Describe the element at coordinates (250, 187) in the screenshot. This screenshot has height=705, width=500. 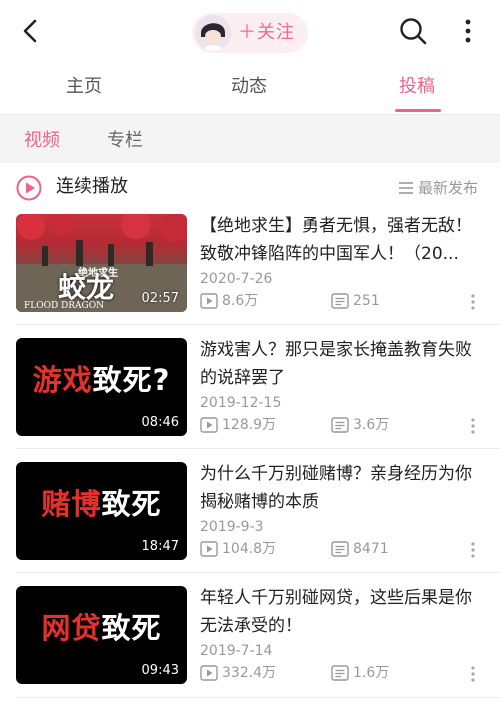
I see `playlist-bar: 连续播放 最新发布` at that location.